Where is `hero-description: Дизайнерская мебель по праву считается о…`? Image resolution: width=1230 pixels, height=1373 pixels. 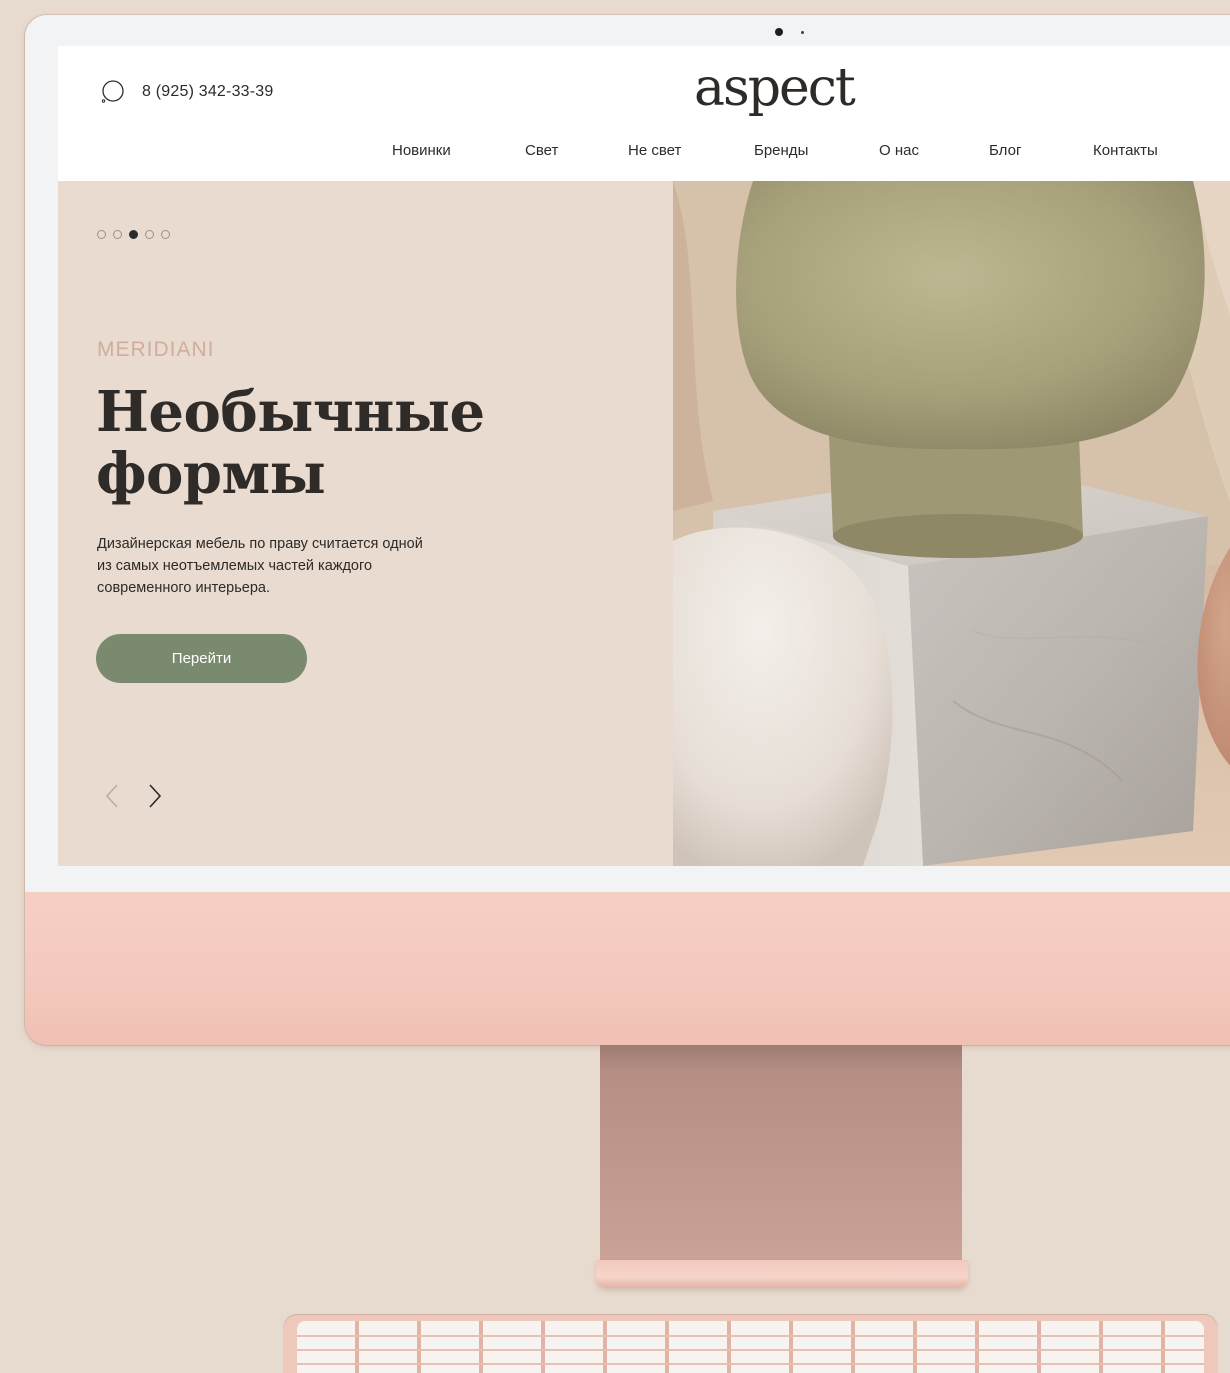 hero-description: Дизайнерская мебель по праву считается о… is located at coordinates (260, 566).